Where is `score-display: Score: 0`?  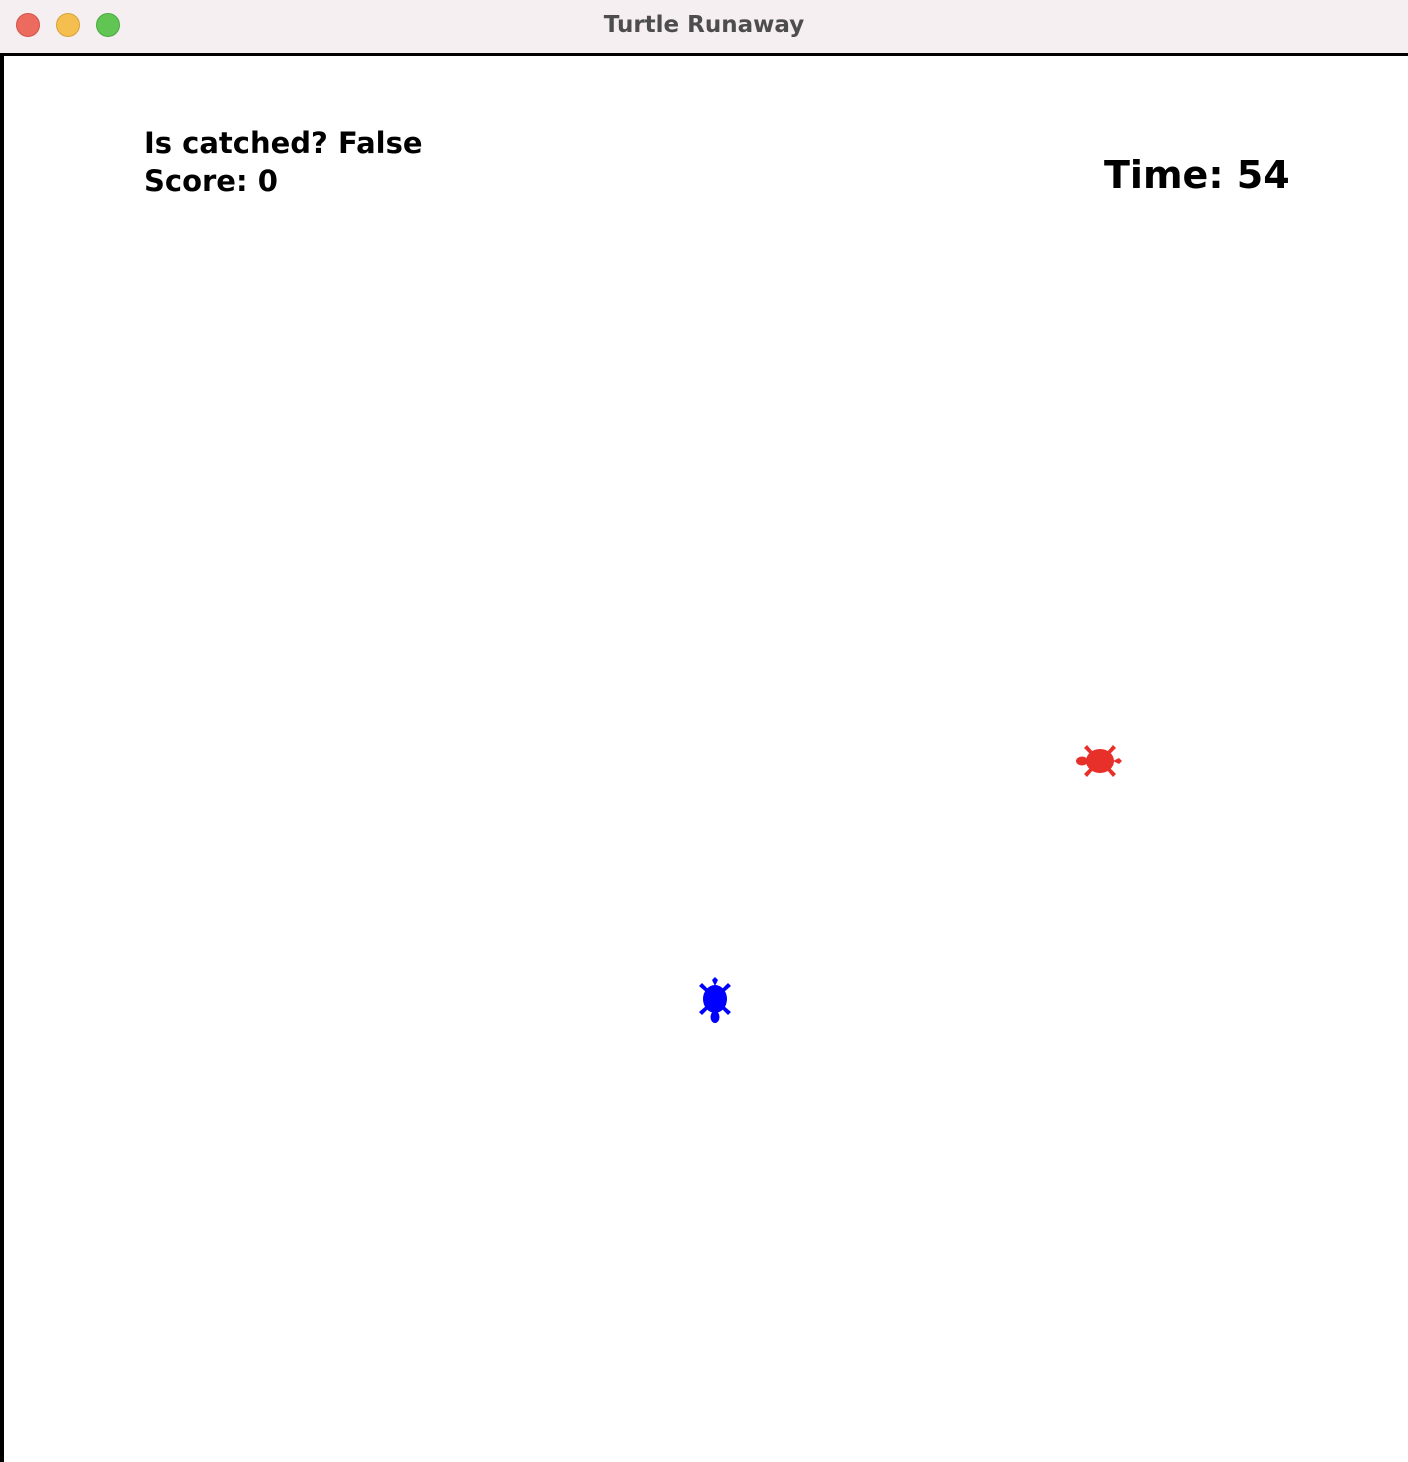 score-display: Score: 0 is located at coordinates (211, 181).